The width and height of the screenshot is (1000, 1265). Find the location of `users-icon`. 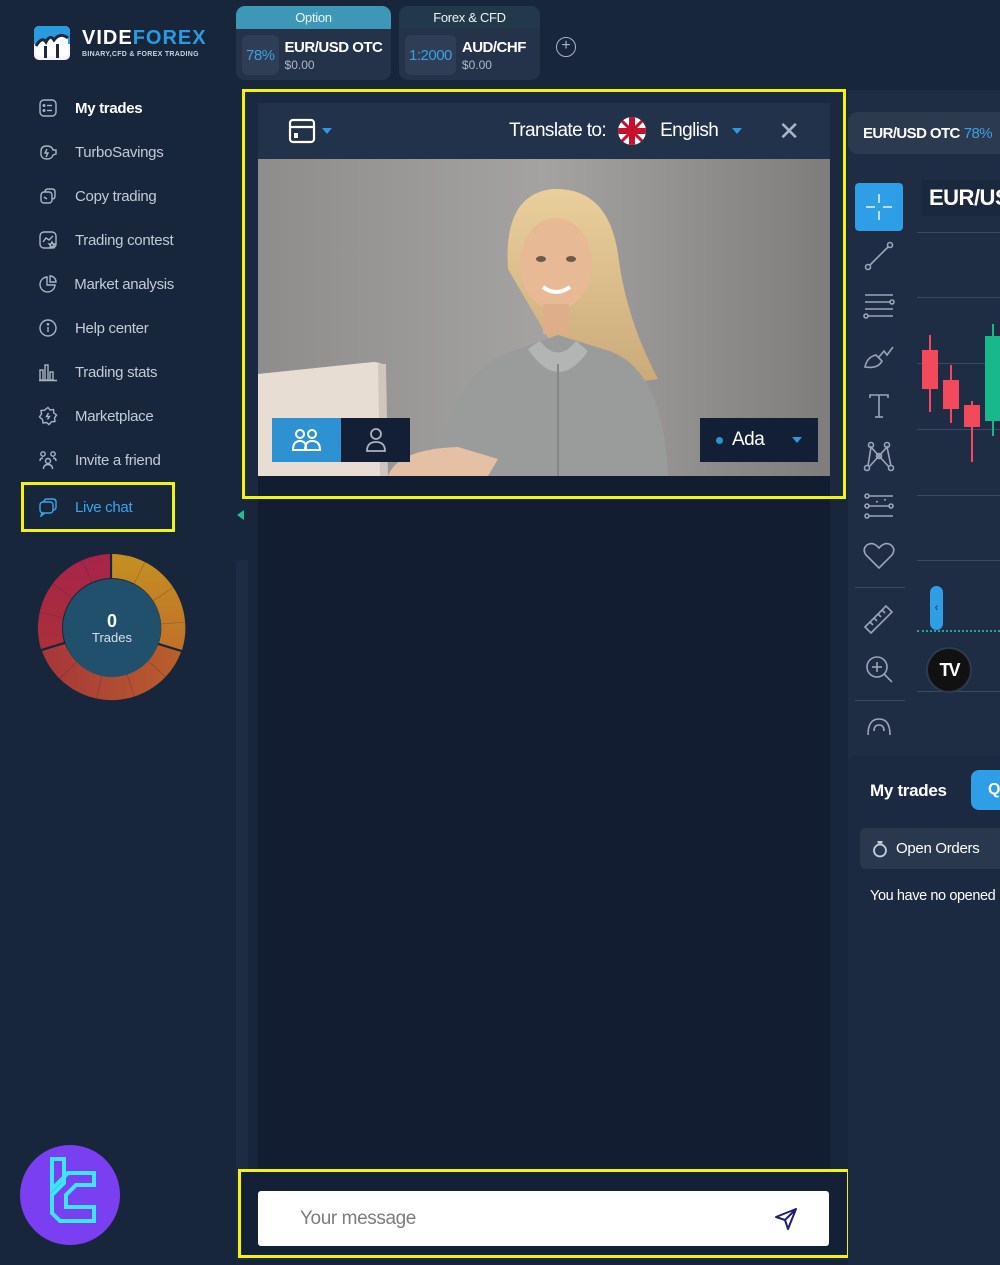

users-icon is located at coordinates (48, 460).